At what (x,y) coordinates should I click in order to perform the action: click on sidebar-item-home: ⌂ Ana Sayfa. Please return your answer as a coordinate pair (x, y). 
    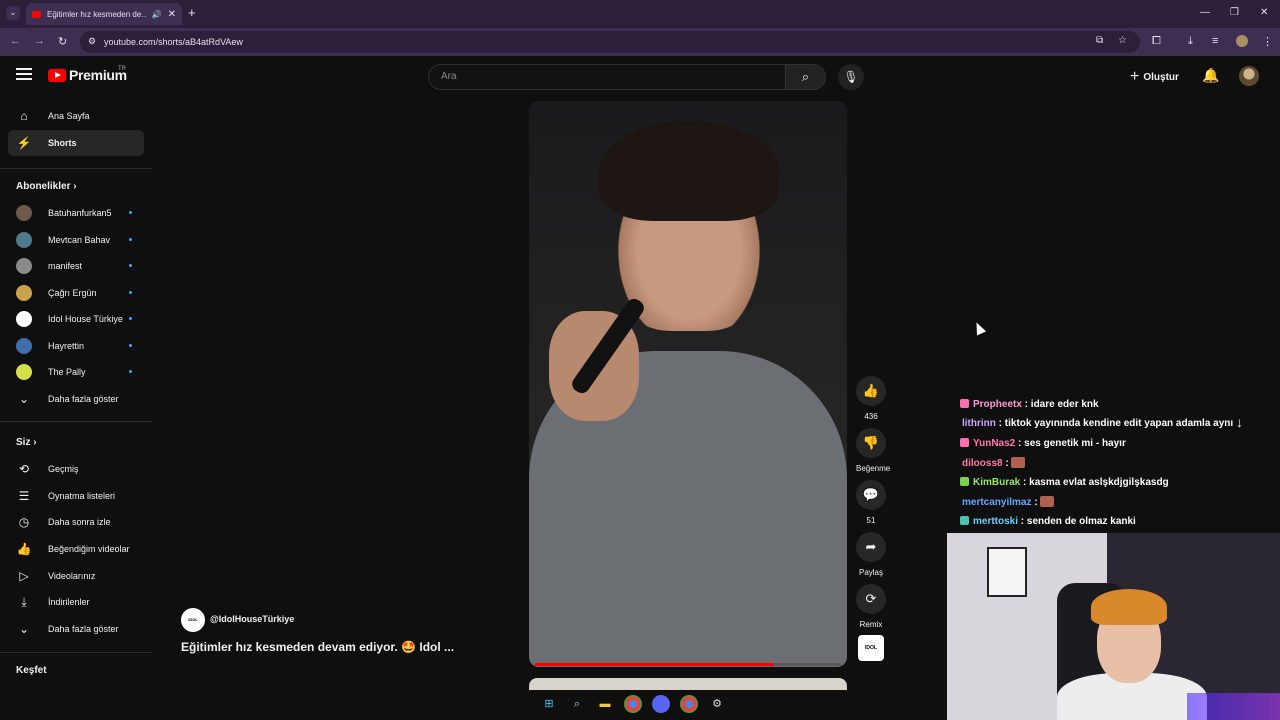
    Looking at the image, I should click on (76, 116).